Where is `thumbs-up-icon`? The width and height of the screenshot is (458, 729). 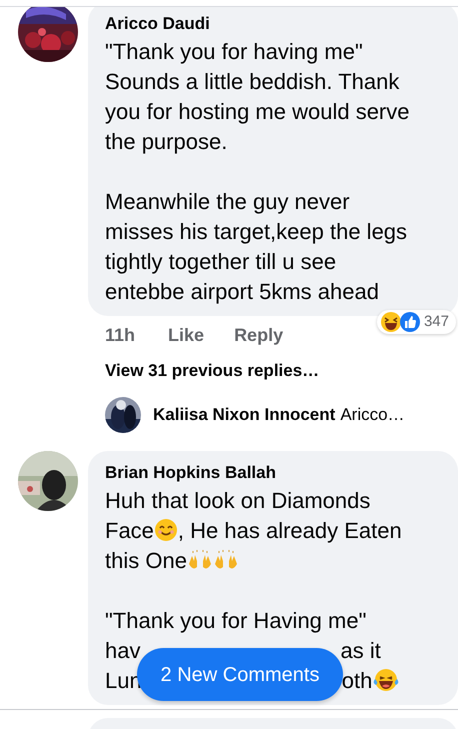
thumbs-up-icon is located at coordinates (409, 322).